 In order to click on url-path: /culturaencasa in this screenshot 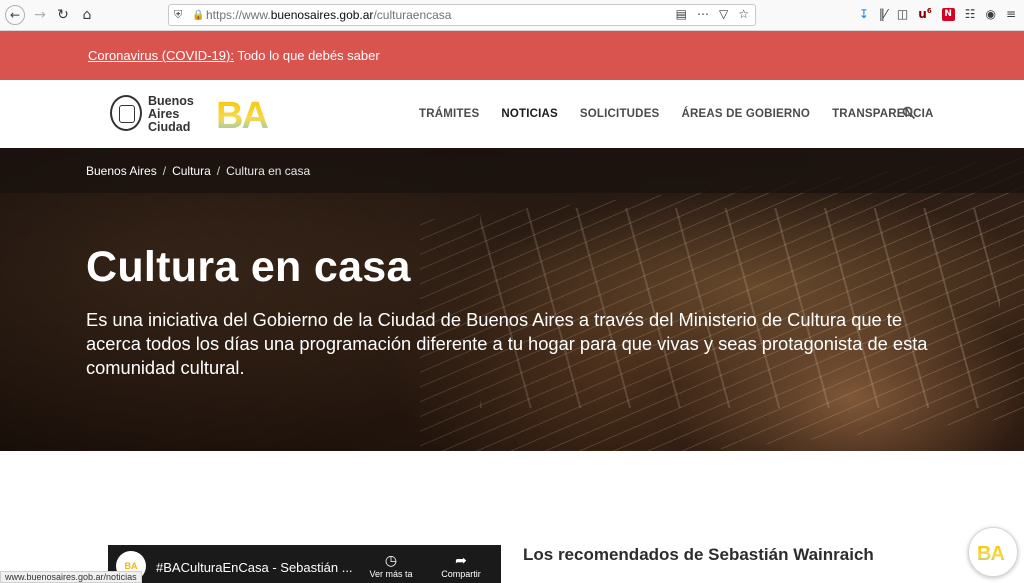, I will do `click(412, 15)`.